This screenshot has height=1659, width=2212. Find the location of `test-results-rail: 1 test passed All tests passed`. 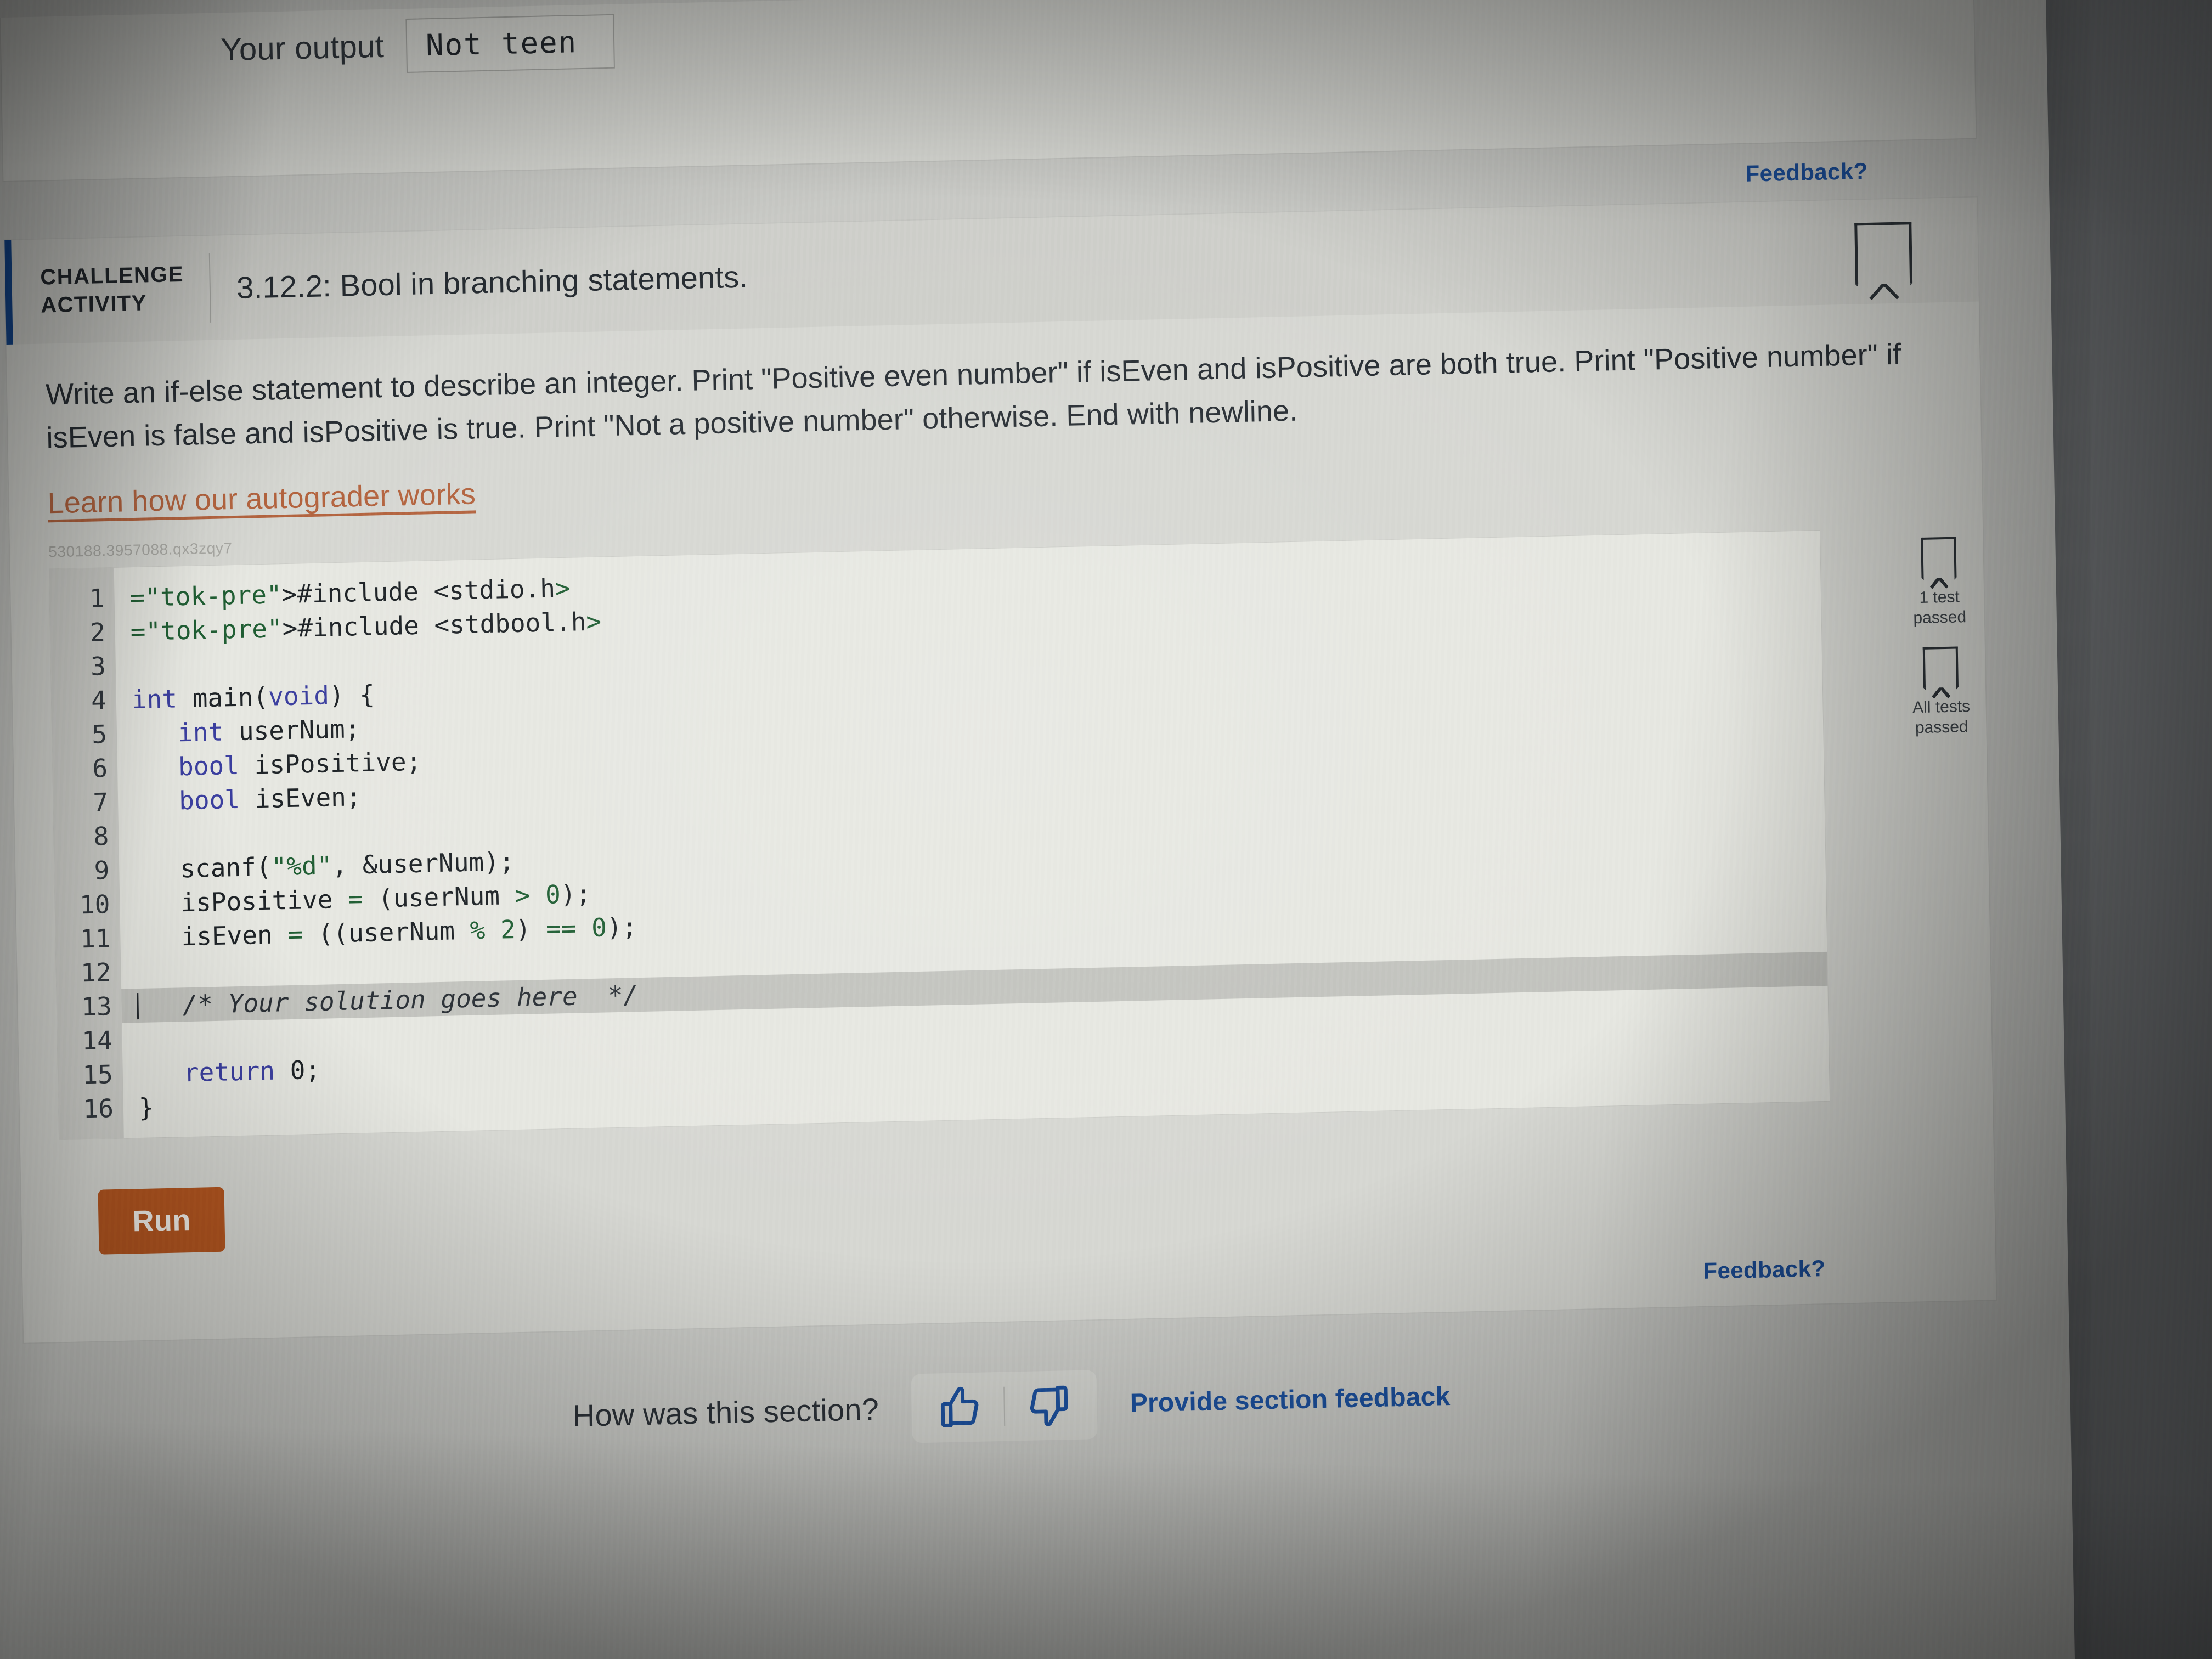

test-results-rail: 1 test passed All tests passed is located at coordinates (1940, 646).